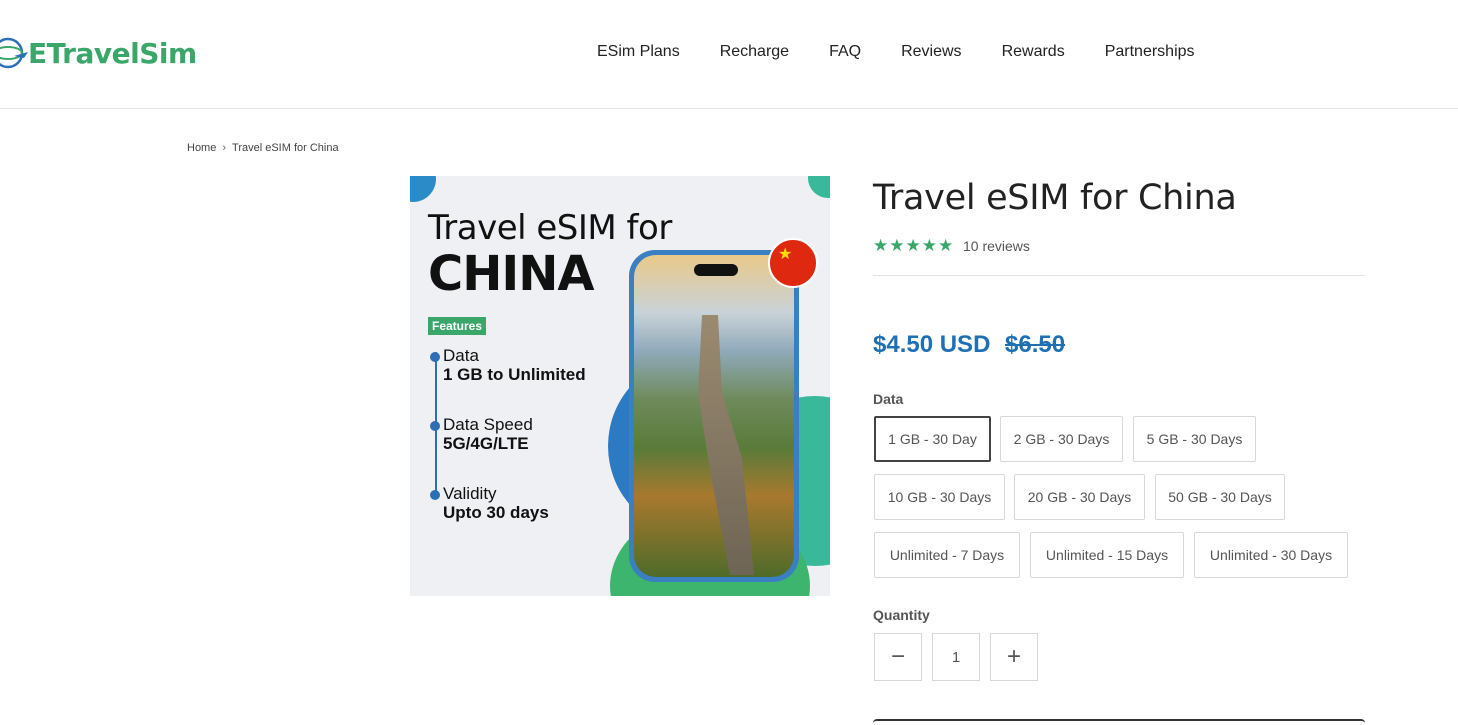  What do you see at coordinates (932, 344) in the screenshot?
I see `sale-price: $4.50 USD` at bounding box center [932, 344].